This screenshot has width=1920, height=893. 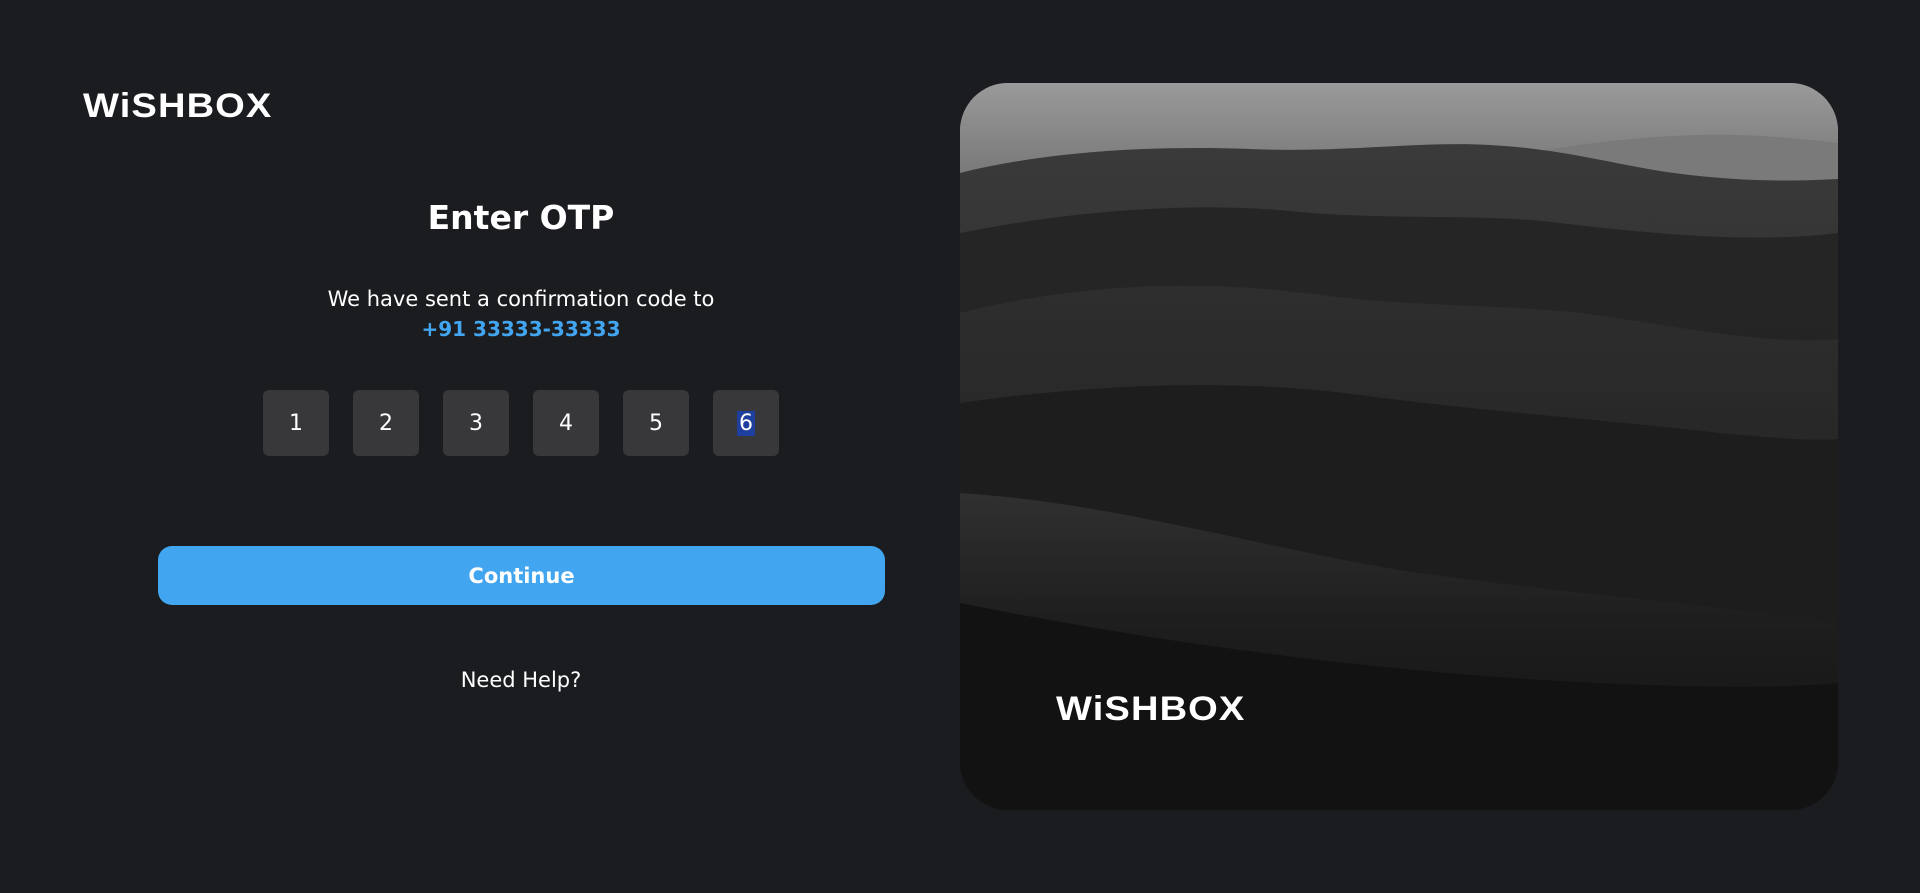 I want to click on otp-digit-value: 4, so click(x=566, y=423).